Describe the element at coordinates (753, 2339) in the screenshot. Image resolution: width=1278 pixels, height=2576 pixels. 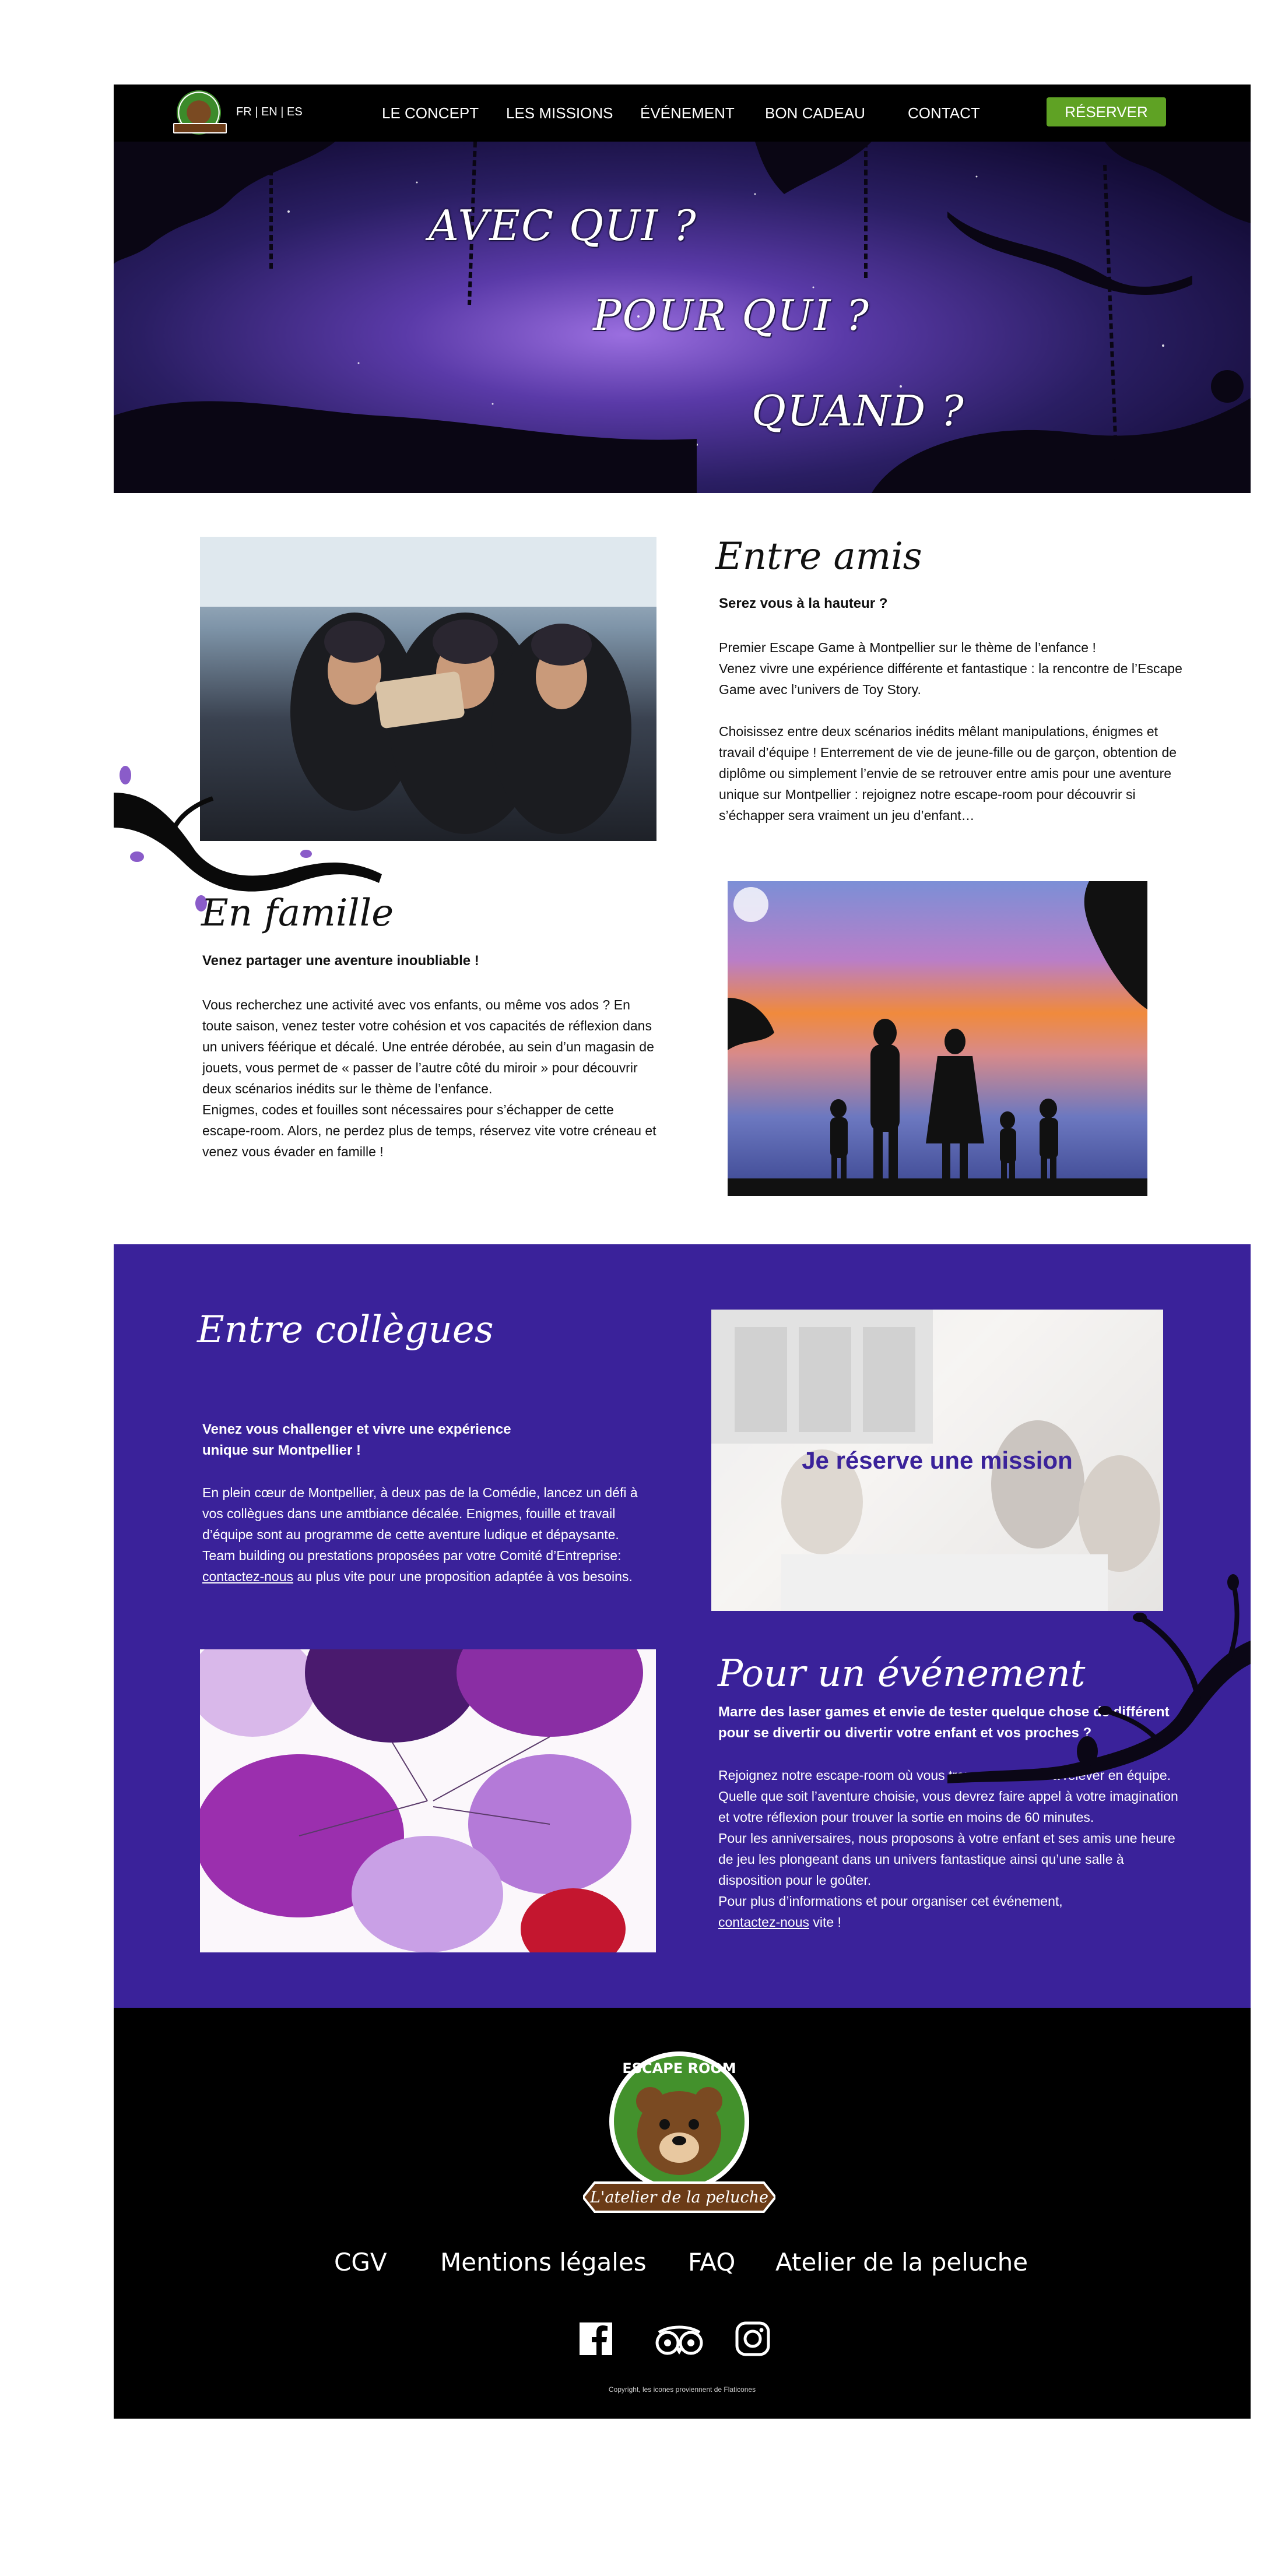
I see `instagram-icon` at that location.